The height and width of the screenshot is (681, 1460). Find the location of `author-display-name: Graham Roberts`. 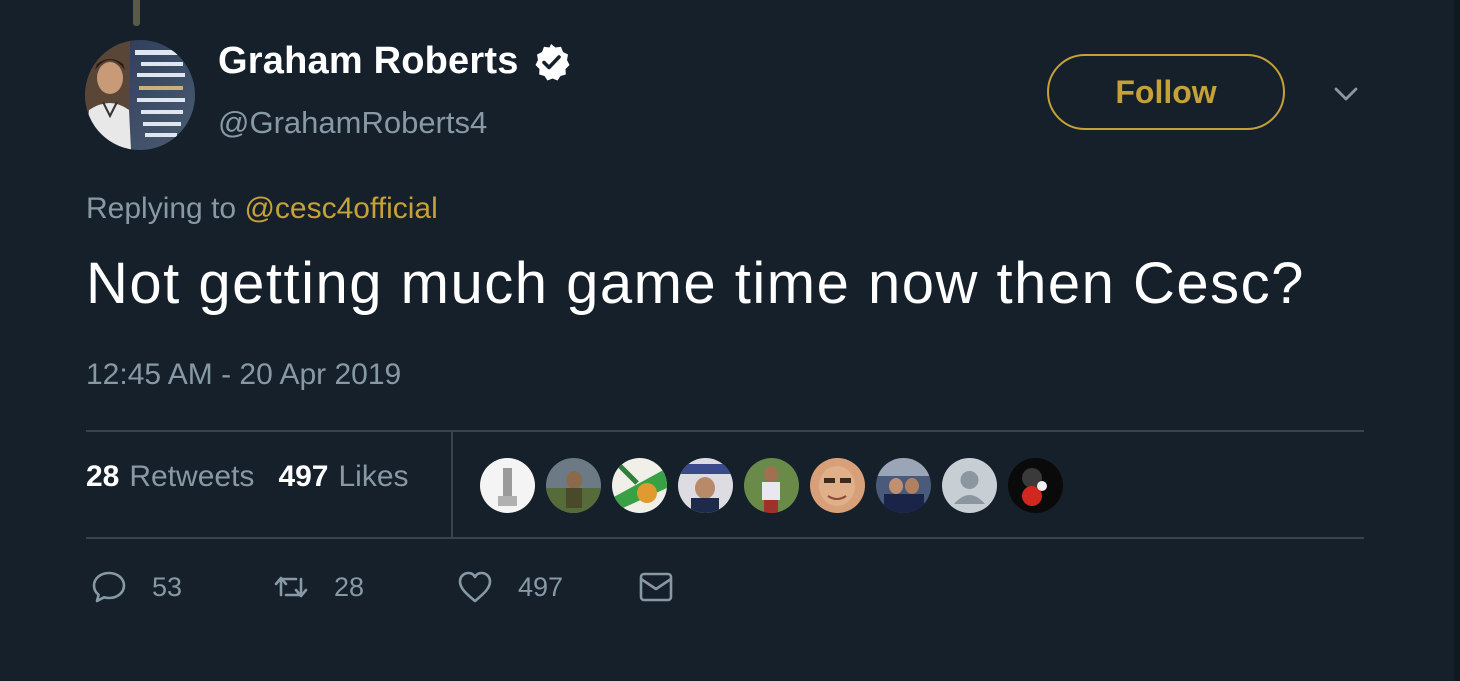

author-display-name: Graham Roberts is located at coordinates (368, 61).